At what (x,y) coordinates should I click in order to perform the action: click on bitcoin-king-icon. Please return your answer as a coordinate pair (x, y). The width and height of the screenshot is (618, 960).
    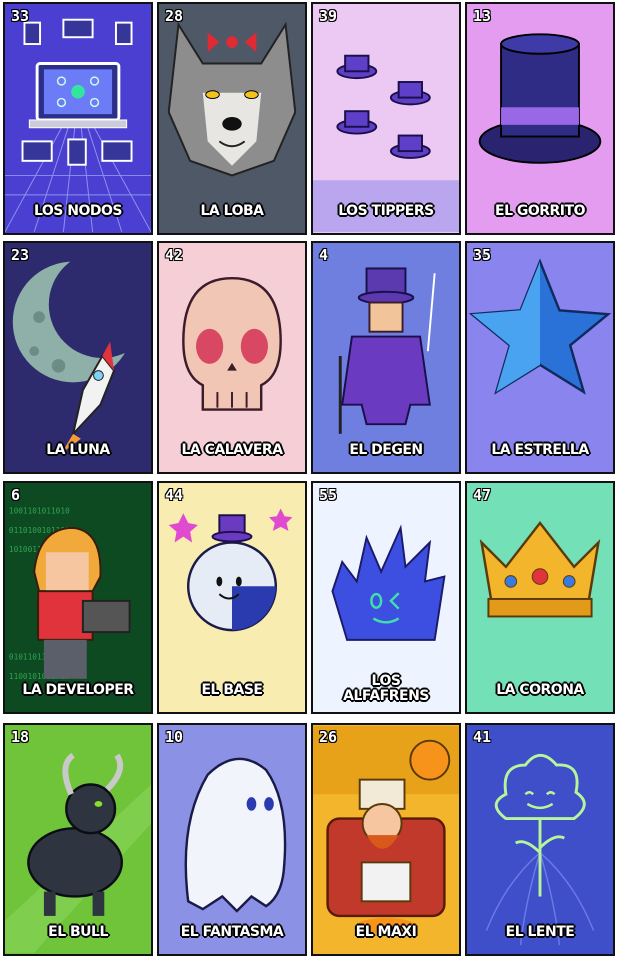
    Looking at the image, I should click on (386, 839).